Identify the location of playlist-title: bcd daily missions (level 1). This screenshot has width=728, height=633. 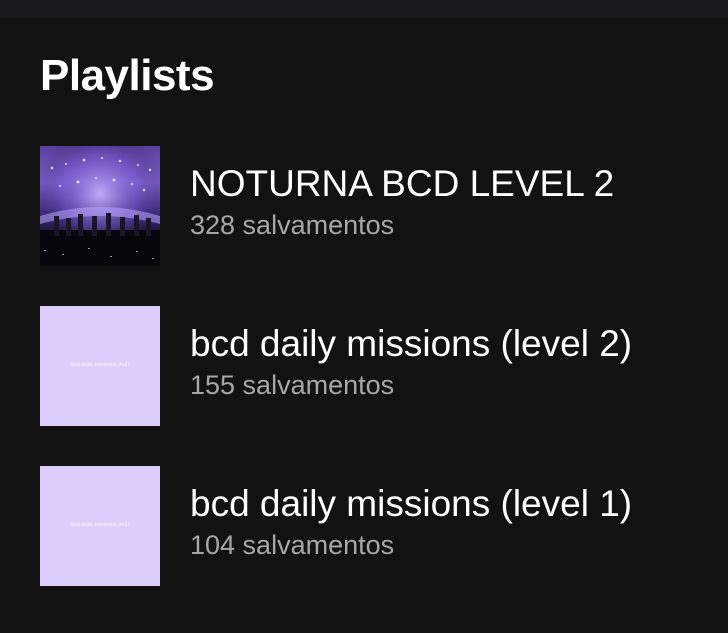
(411, 503).